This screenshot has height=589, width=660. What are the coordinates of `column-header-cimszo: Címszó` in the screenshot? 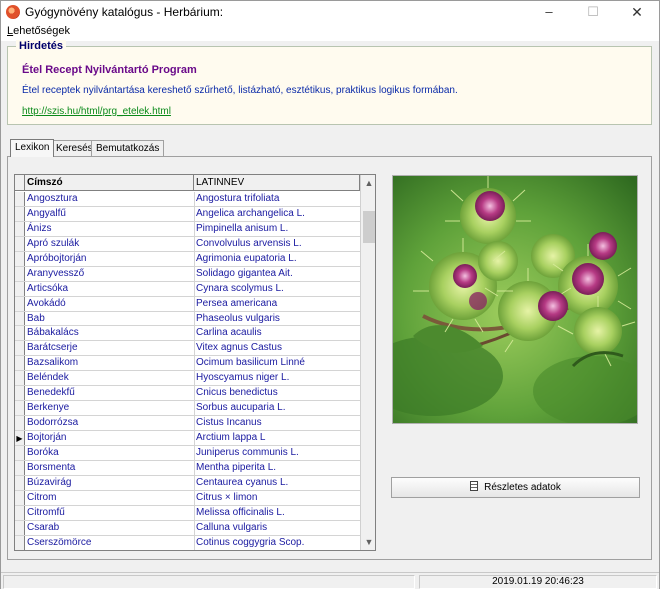 It's located at (109, 183).